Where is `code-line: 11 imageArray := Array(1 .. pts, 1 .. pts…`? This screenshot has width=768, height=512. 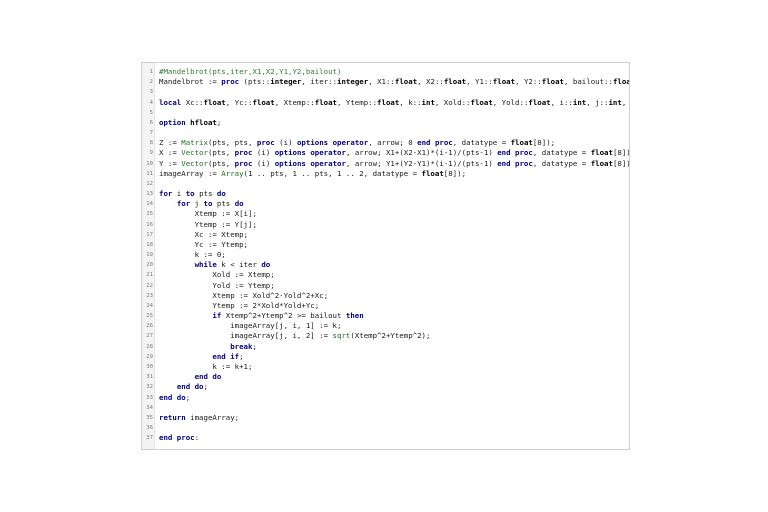
code-line: 11 imageArray := Array(1 .. pts, 1 .. pts… is located at coordinates (385, 174).